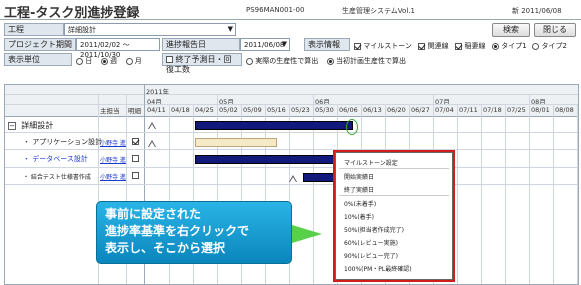 The image size is (581, 285). I want to click on week-label: 06/27, so click(420, 110).